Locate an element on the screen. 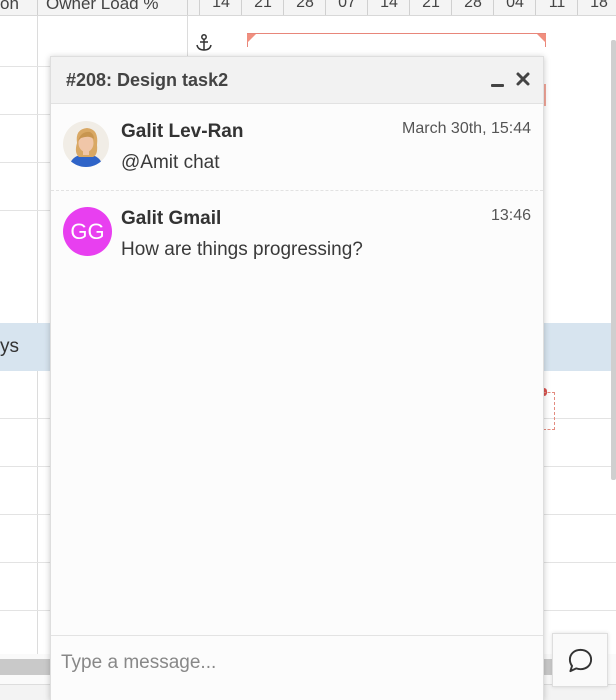 This screenshot has width=616, height=700. chat-bubble-icon is located at coordinates (580, 660).